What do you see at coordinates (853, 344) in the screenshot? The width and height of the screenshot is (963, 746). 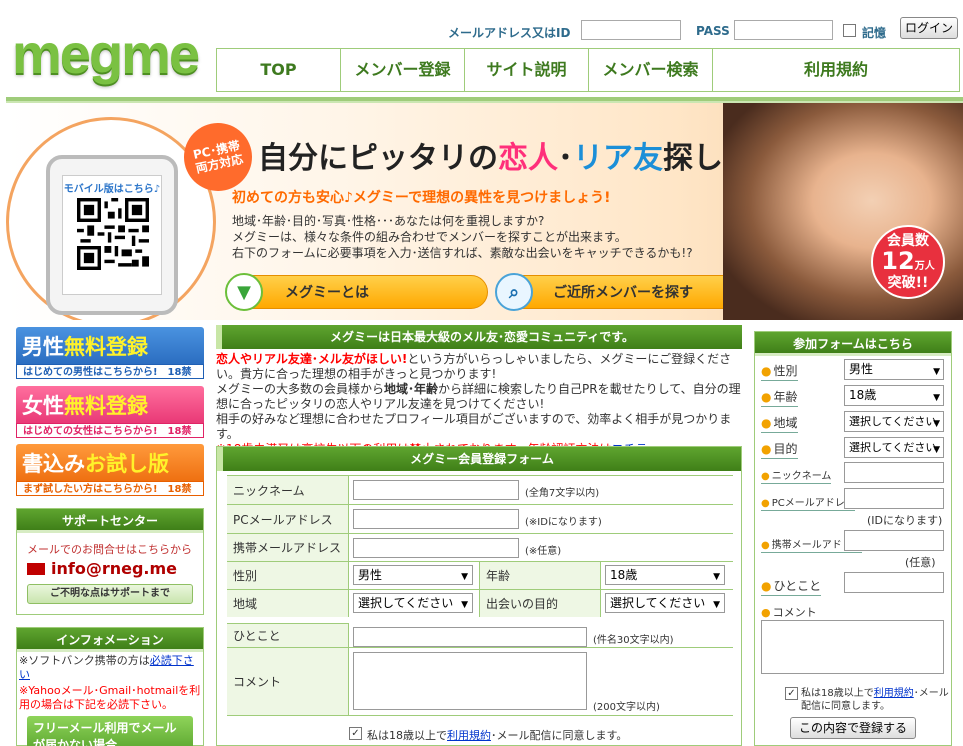 I see `quick-register-title: 参加フォームはこちら` at bounding box center [853, 344].